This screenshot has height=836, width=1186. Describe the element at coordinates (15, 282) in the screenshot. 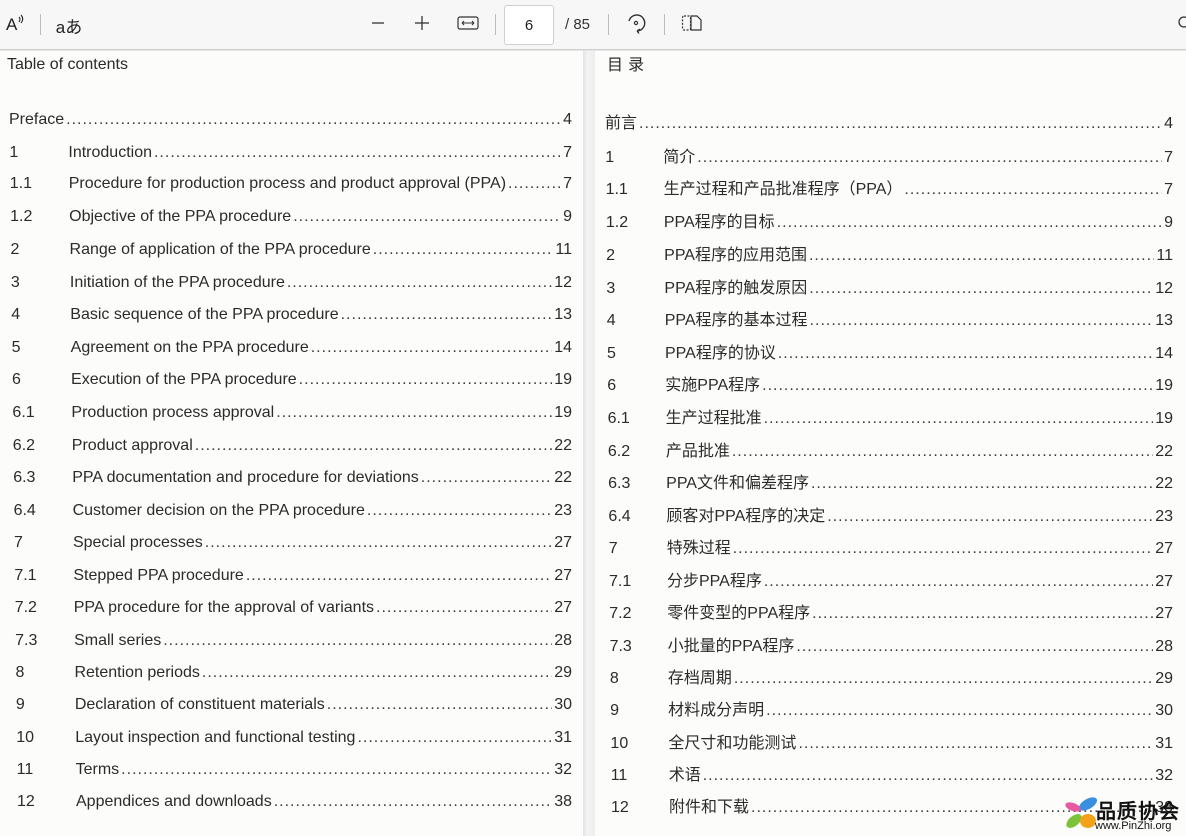

I see `toc-entry-number: 3` at that location.